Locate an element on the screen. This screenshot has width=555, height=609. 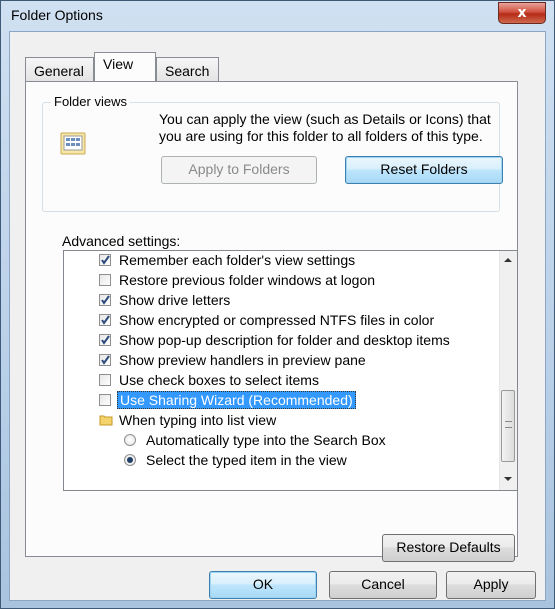
vertical-scrollbar is located at coordinates (508, 370).